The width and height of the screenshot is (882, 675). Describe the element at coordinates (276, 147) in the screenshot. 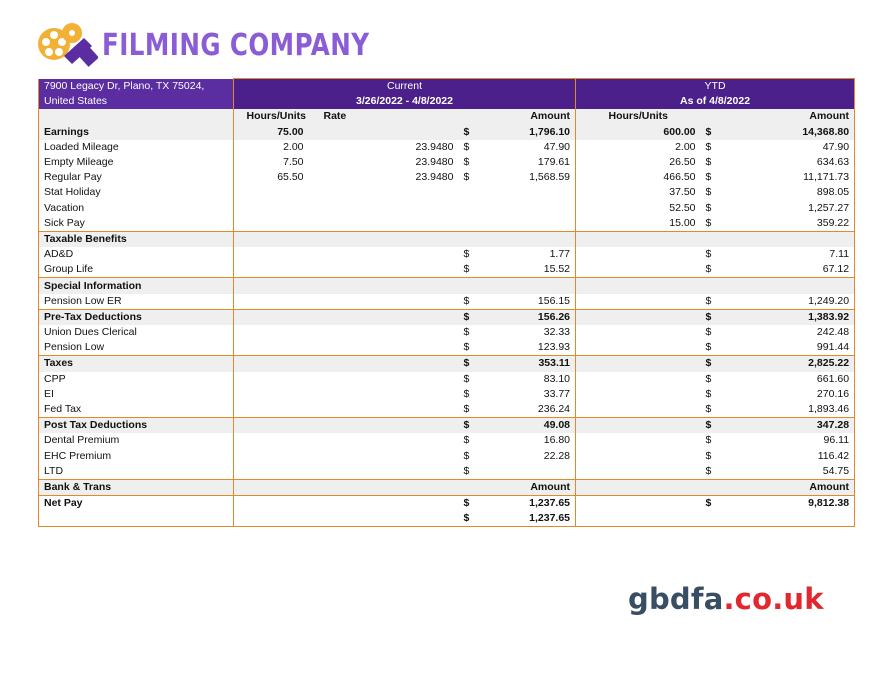

I see `hours-cell: 2.00` at that location.